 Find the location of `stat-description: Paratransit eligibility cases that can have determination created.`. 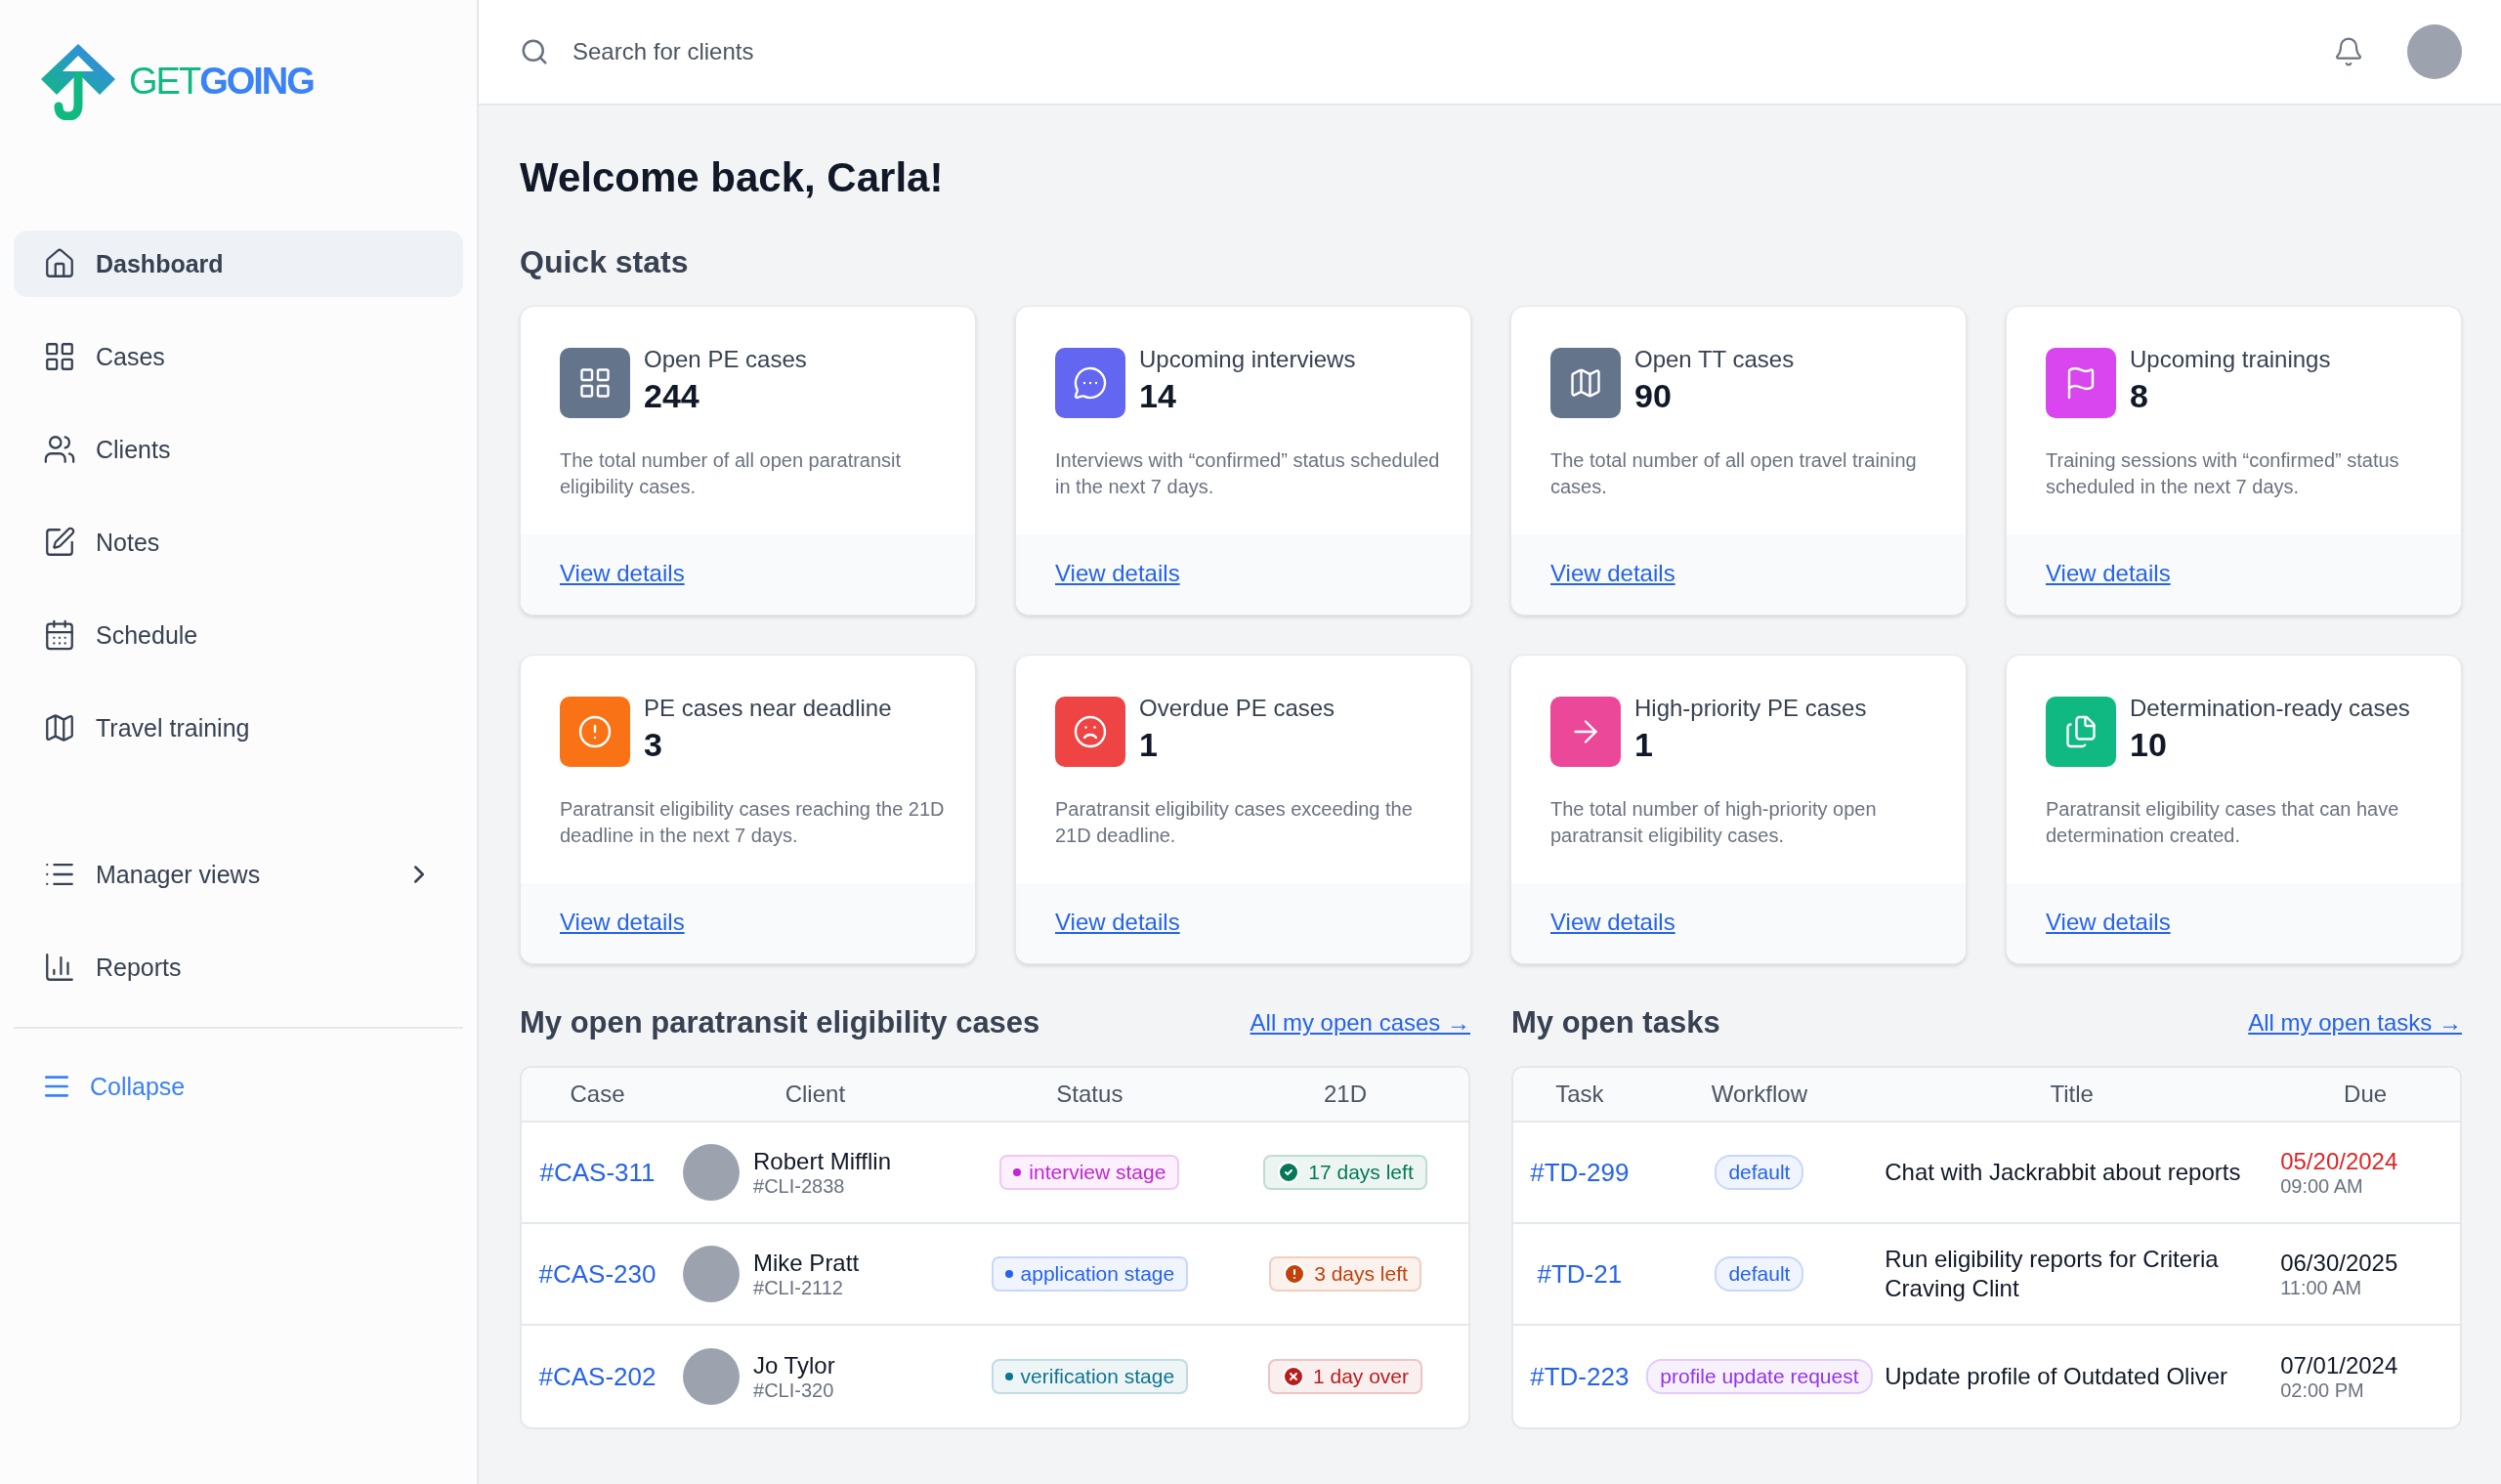

stat-description: Paratransit eligibility cases that can have determination created. is located at coordinates (2223, 822).